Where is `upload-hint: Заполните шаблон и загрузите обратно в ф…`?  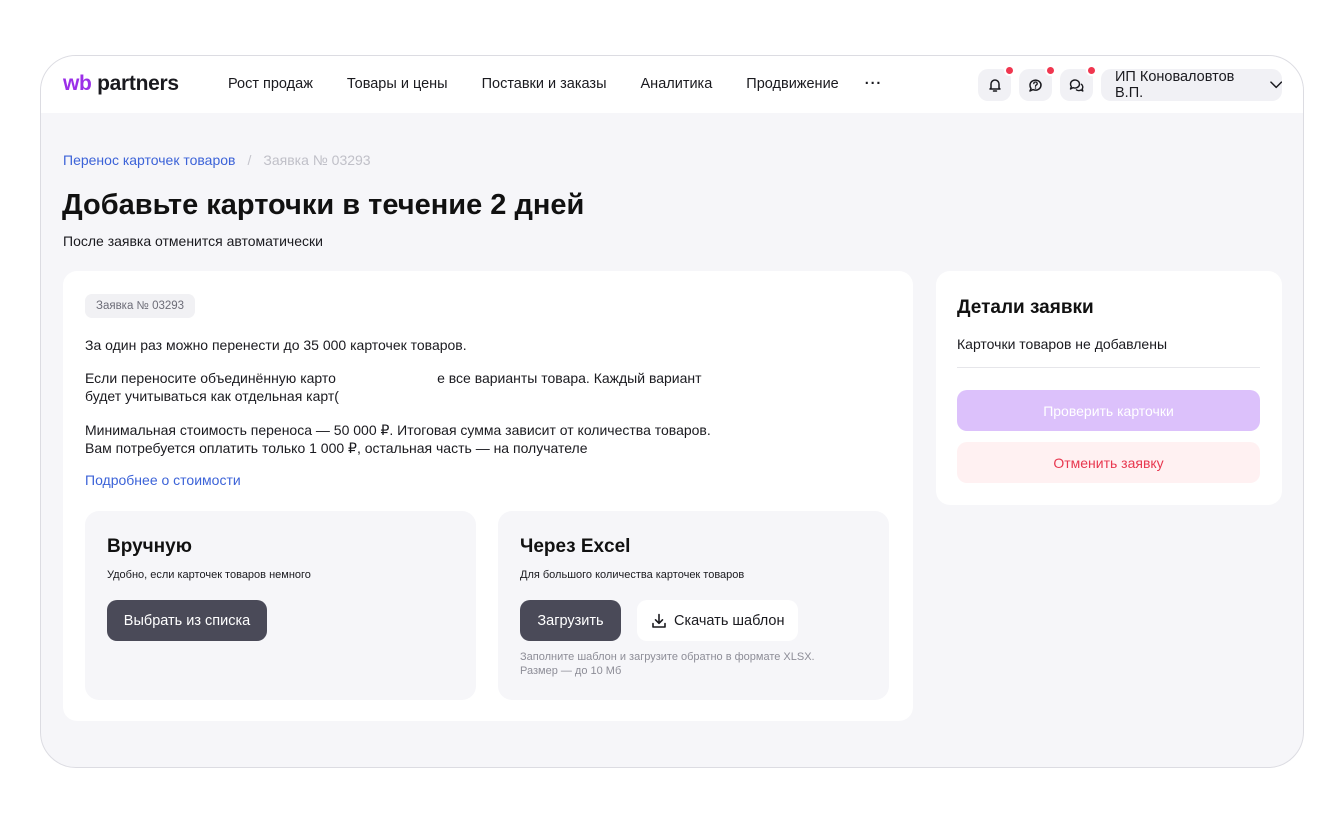
upload-hint: Заполните шаблон и загрузите обратно в ф… is located at coordinates (700, 664).